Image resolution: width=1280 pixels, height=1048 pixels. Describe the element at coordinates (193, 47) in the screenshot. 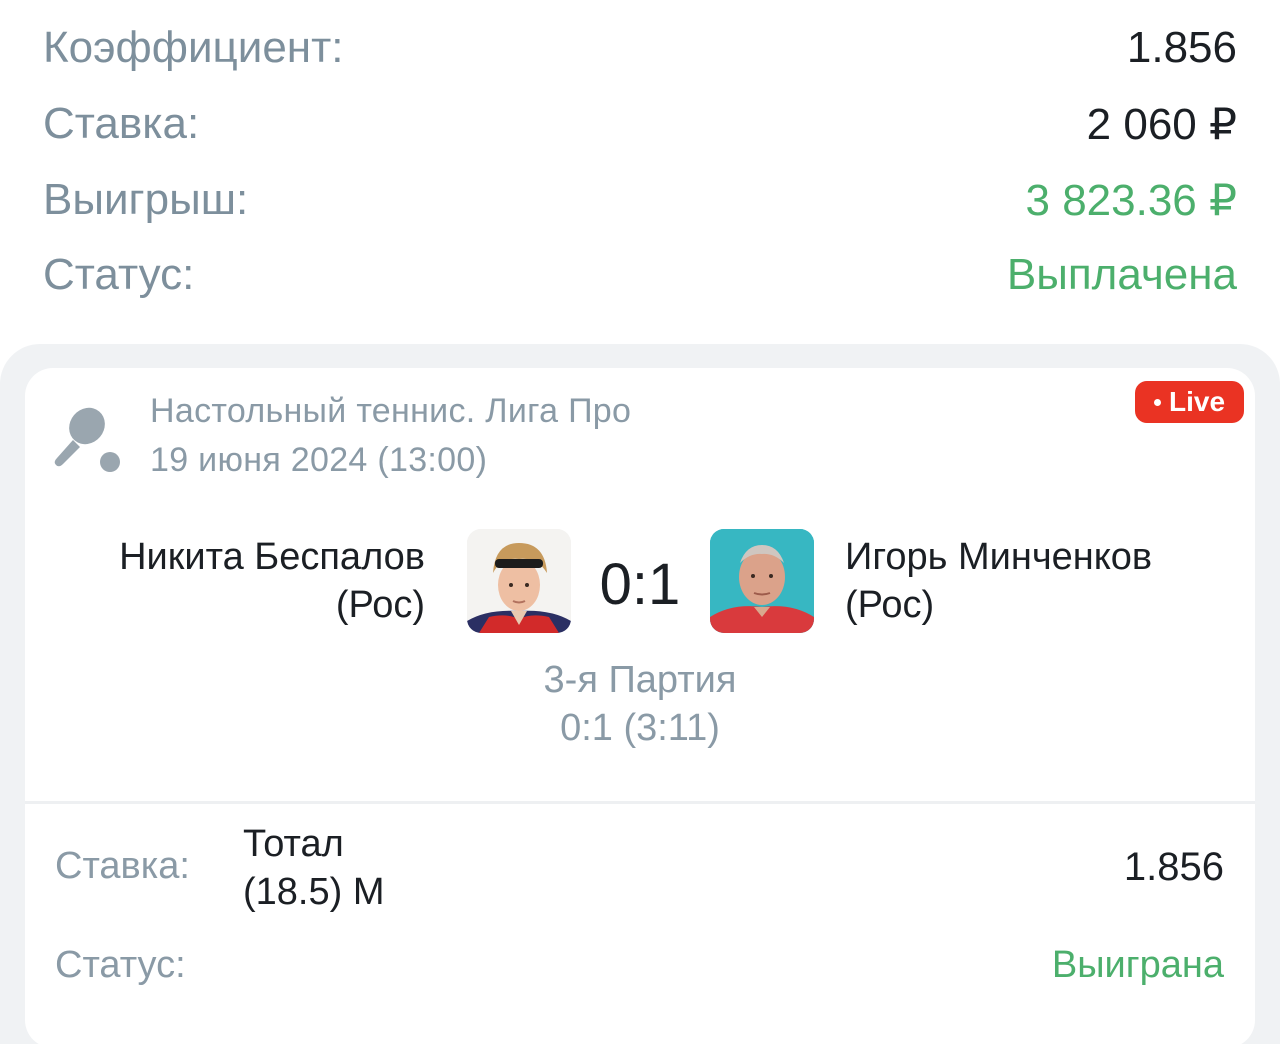

I see `coefficient-label: Коэффициент:` at that location.